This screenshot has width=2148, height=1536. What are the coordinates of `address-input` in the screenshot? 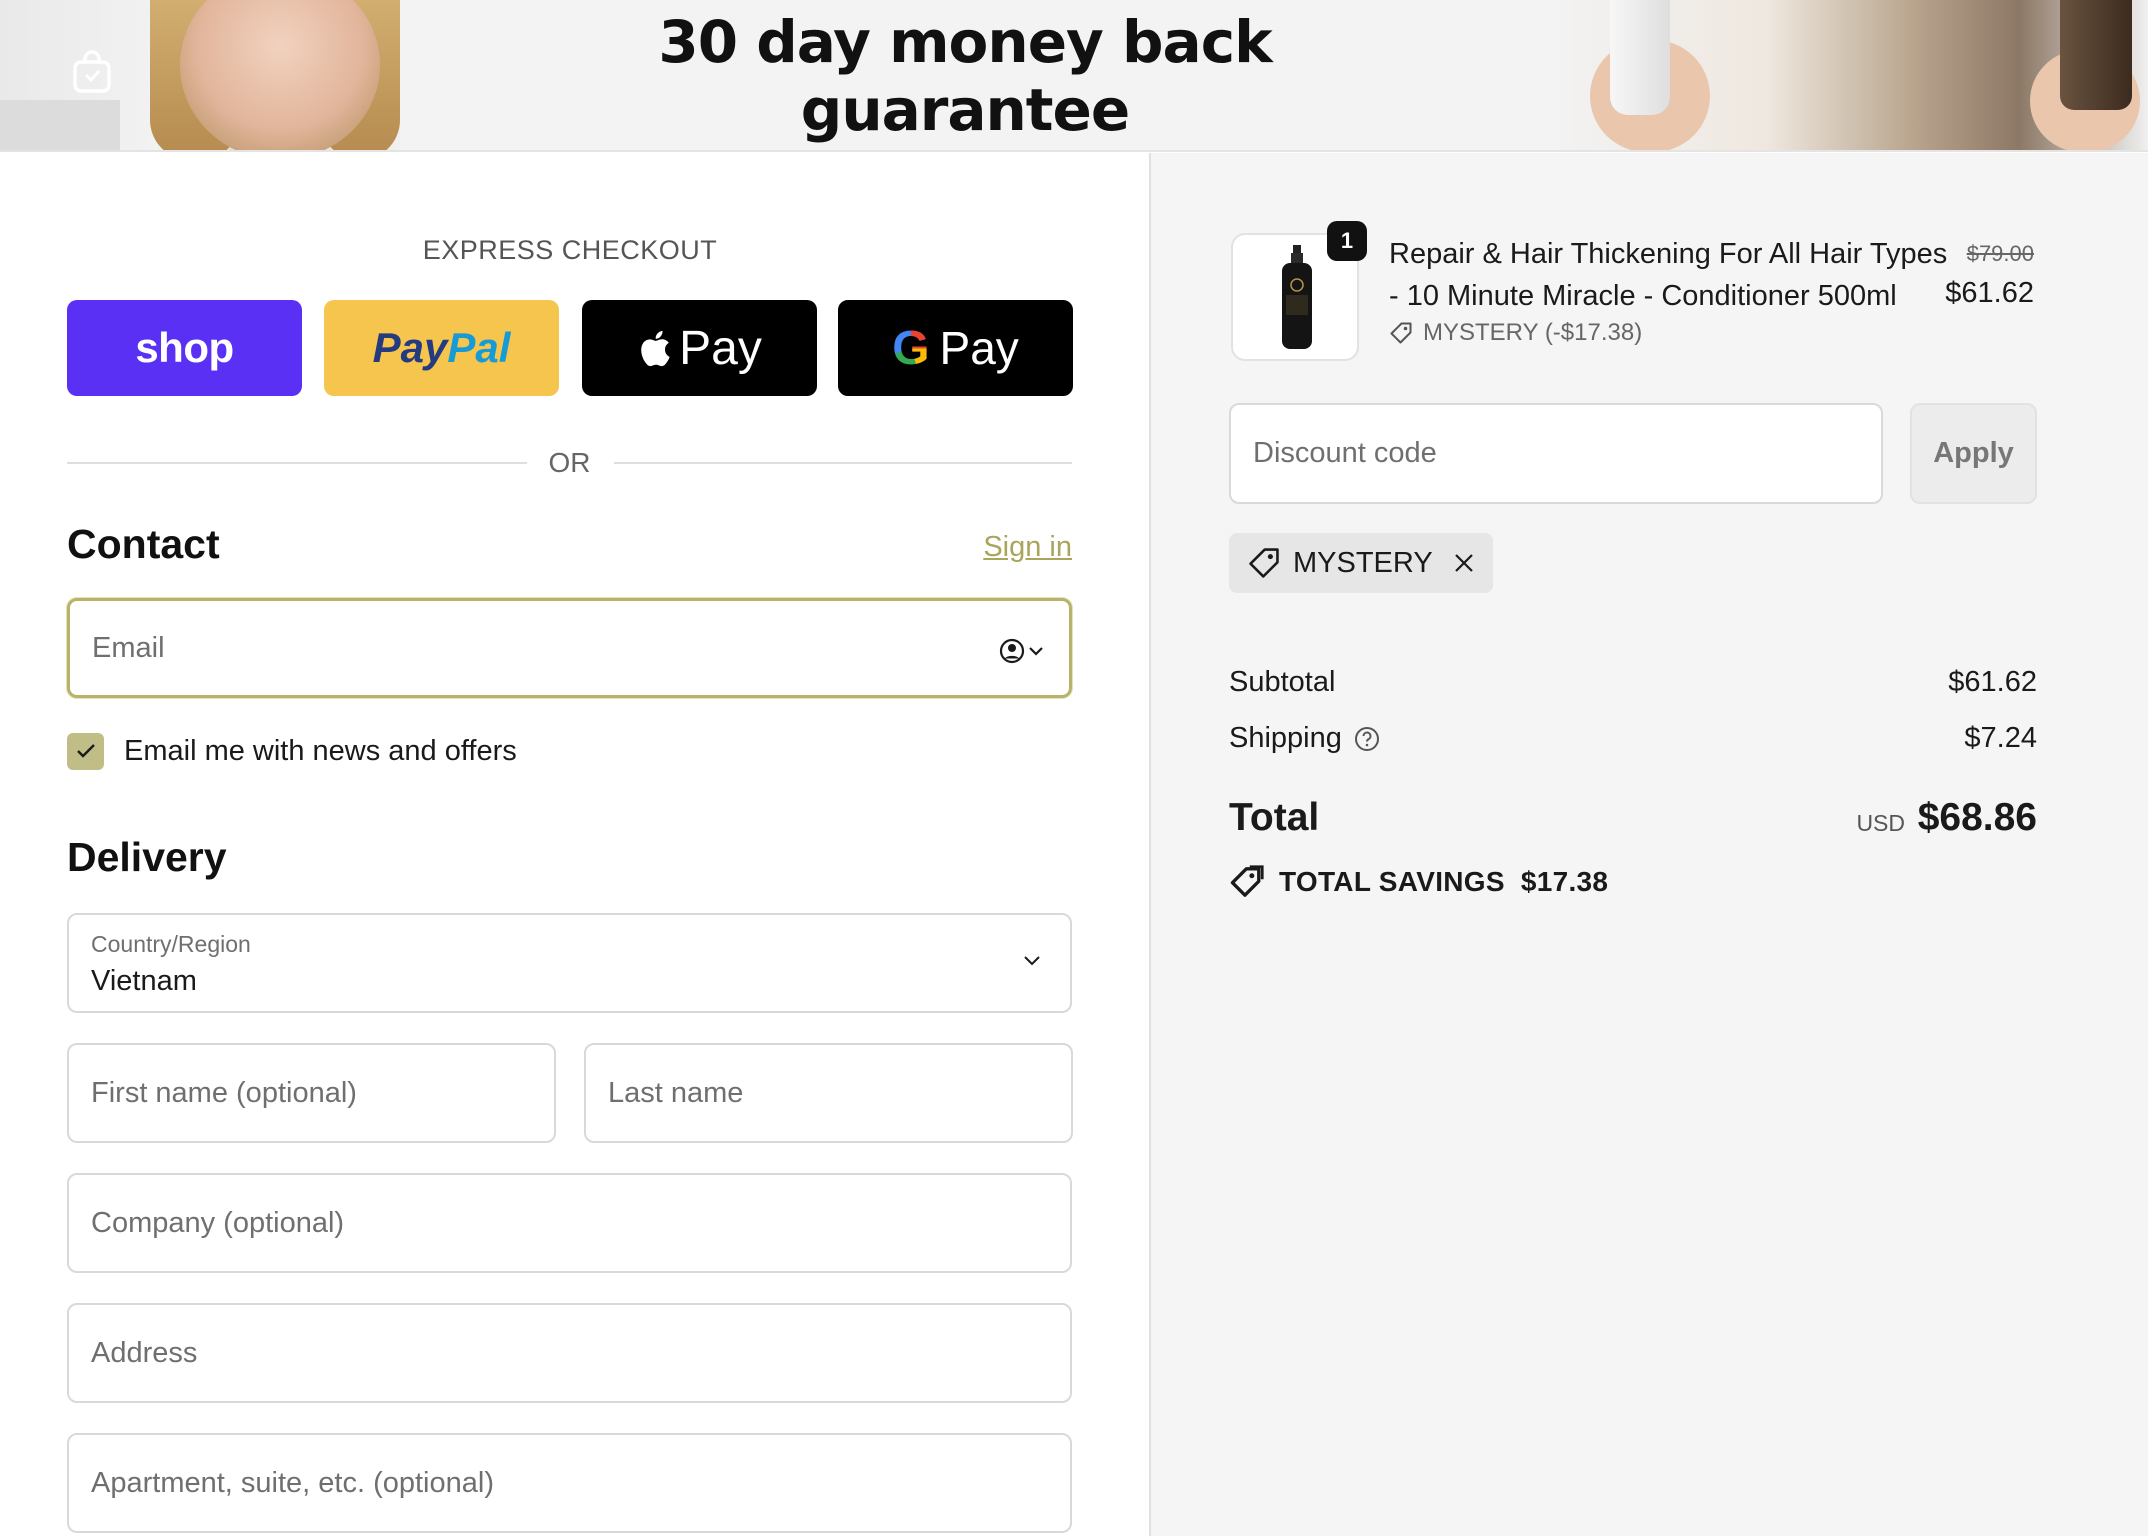 It's located at (541, 1353).